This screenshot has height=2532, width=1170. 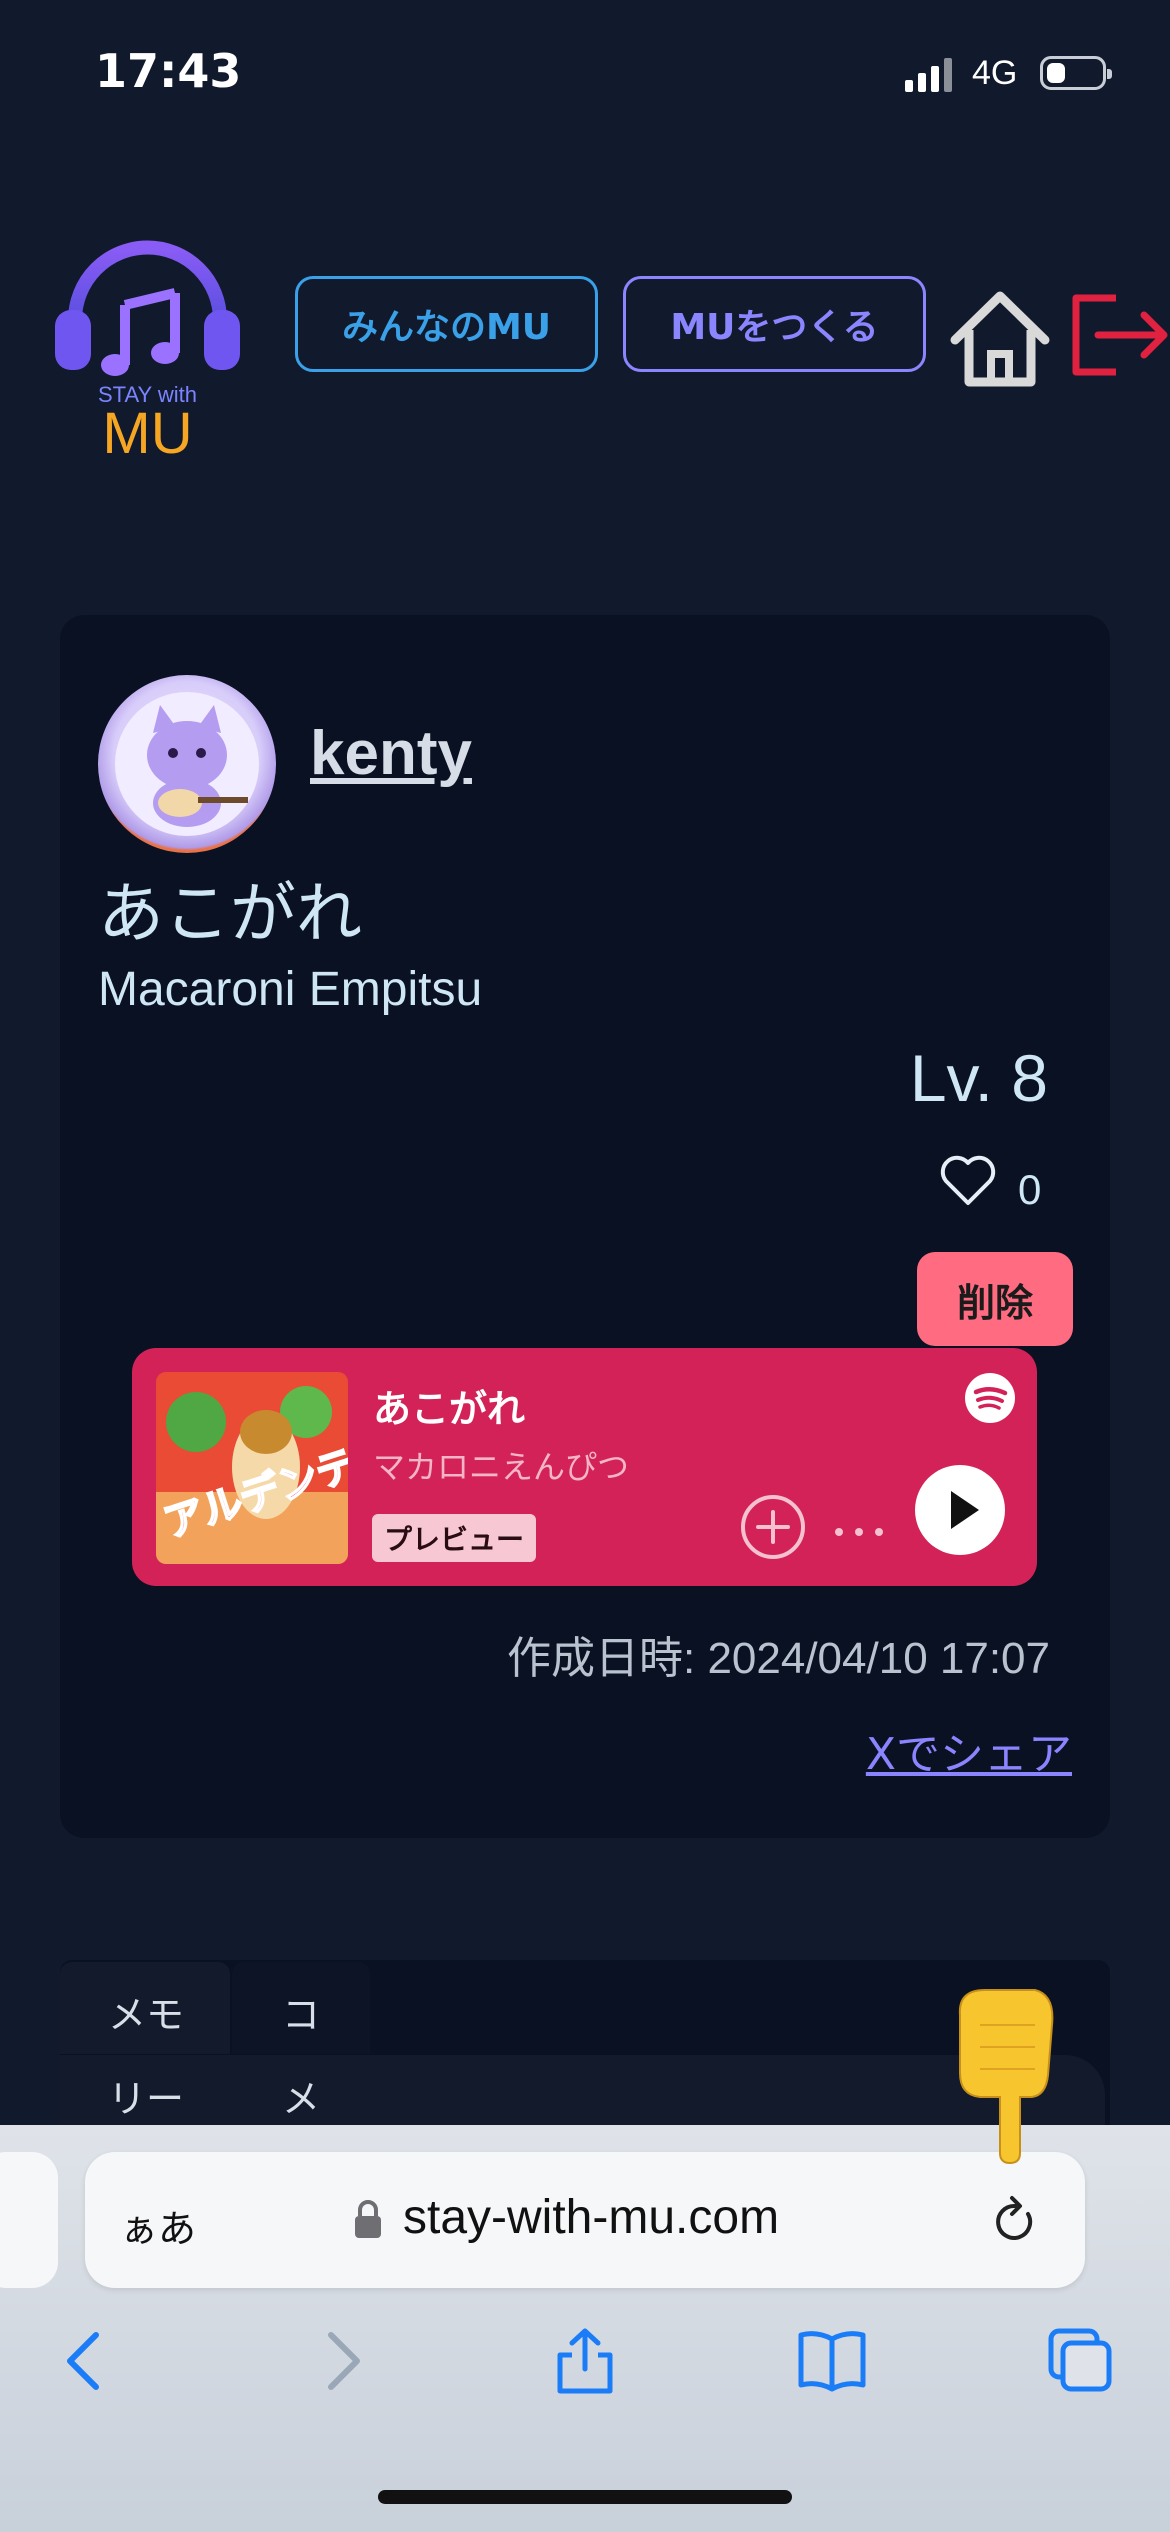 I want to click on add-circle-icon, so click(x=773, y=1527).